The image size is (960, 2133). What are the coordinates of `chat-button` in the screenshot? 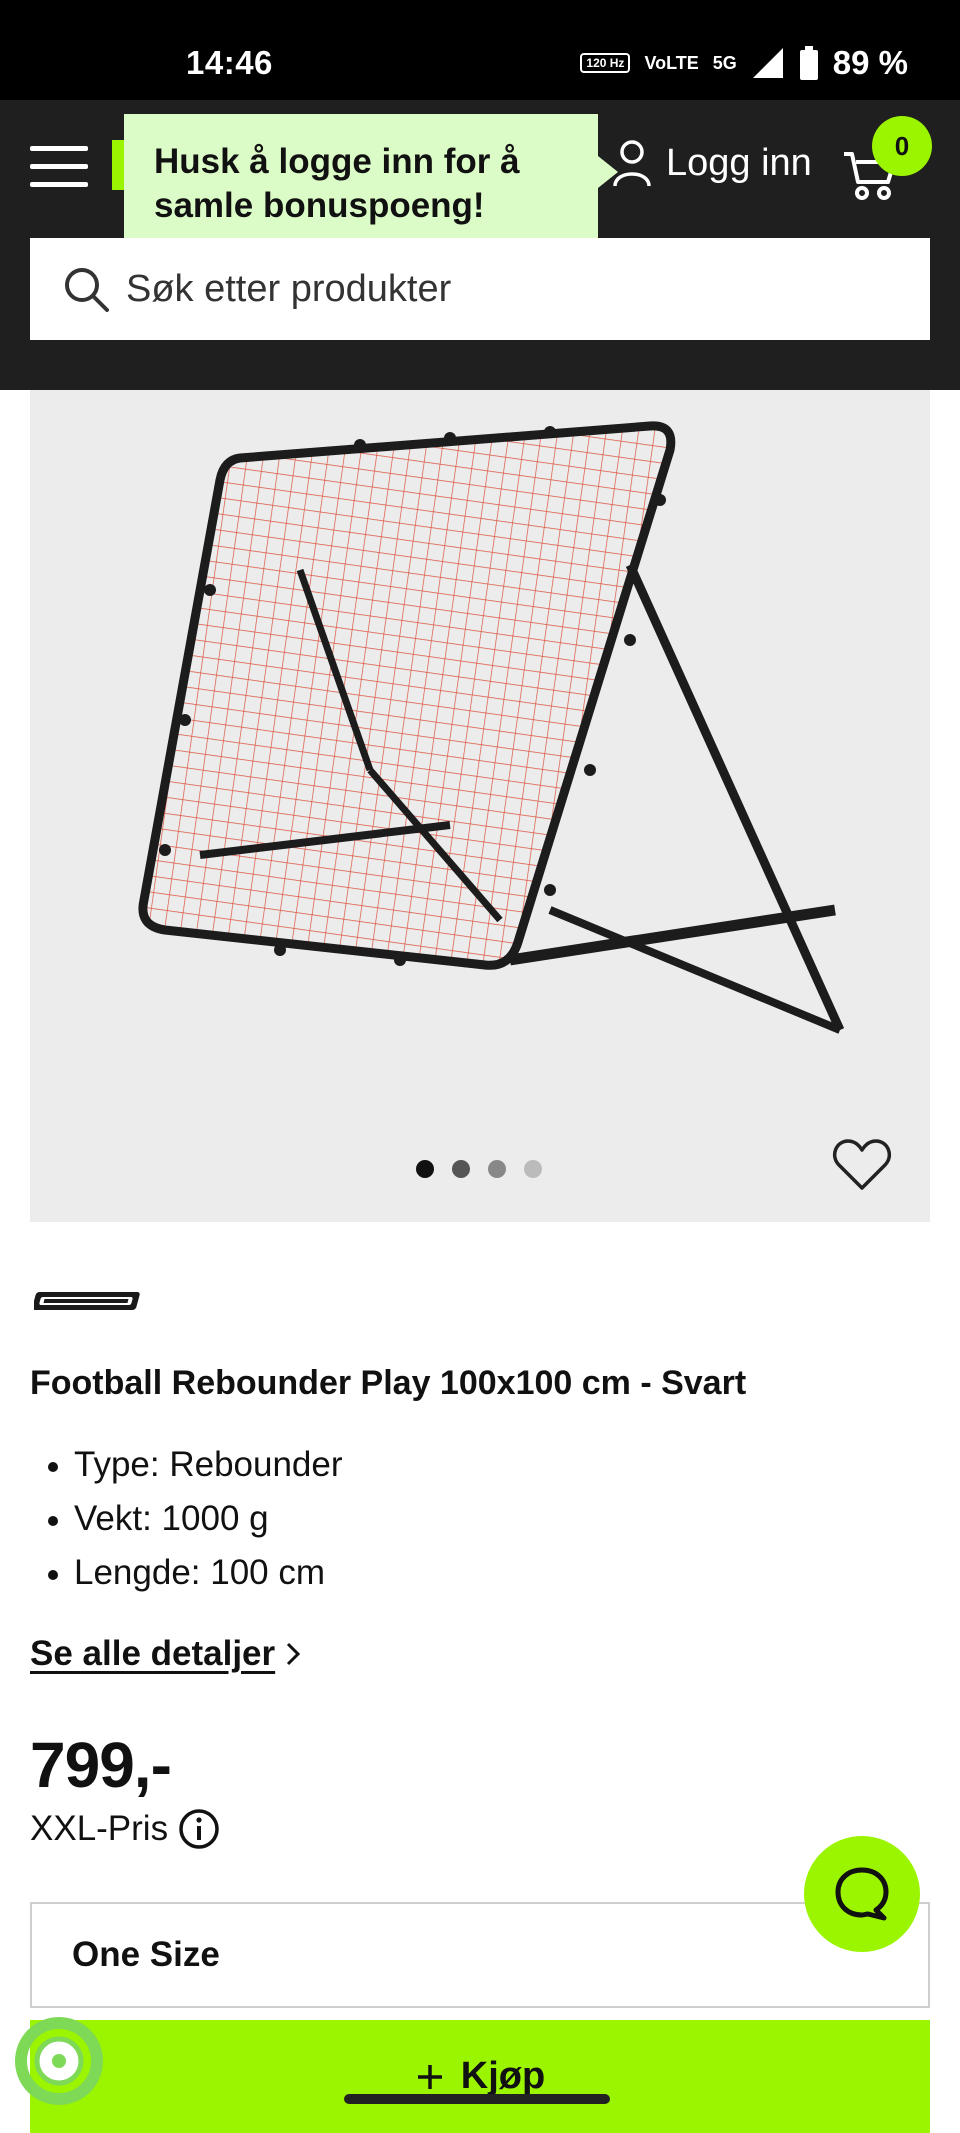 It's located at (862, 1894).